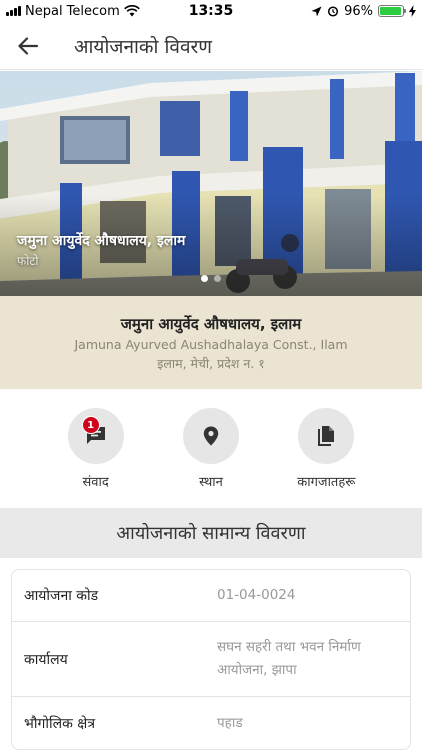  What do you see at coordinates (358, 11) in the screenshot?
I see `battery-percent: 96%` at bounding box center [358, 11].